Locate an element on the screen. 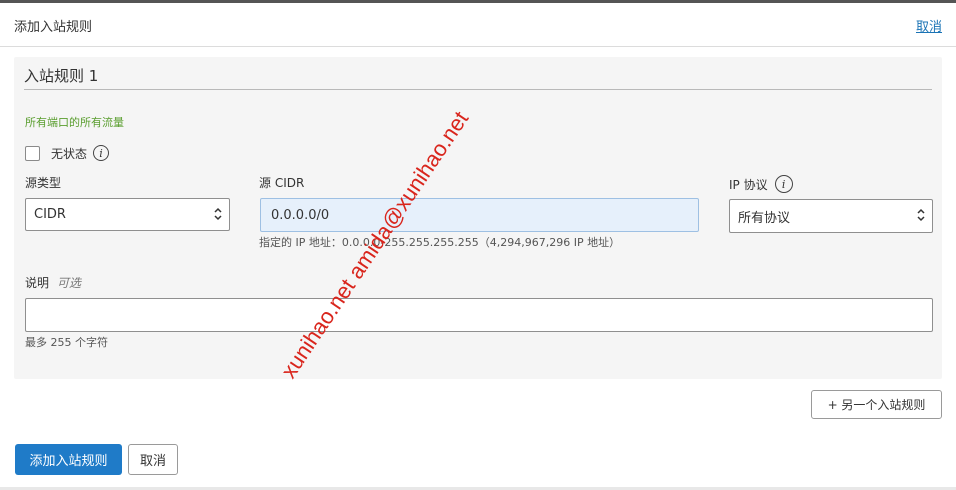 This screenshot has width=956, height=490. stateless-checkbox is located at coordinates (32, 153).